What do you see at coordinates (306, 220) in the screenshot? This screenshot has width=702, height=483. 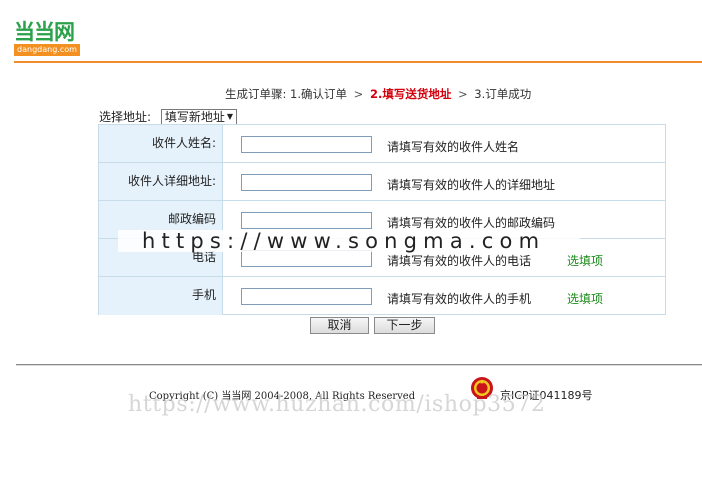 I see `postcode-input` at bounding box center [306, 220].